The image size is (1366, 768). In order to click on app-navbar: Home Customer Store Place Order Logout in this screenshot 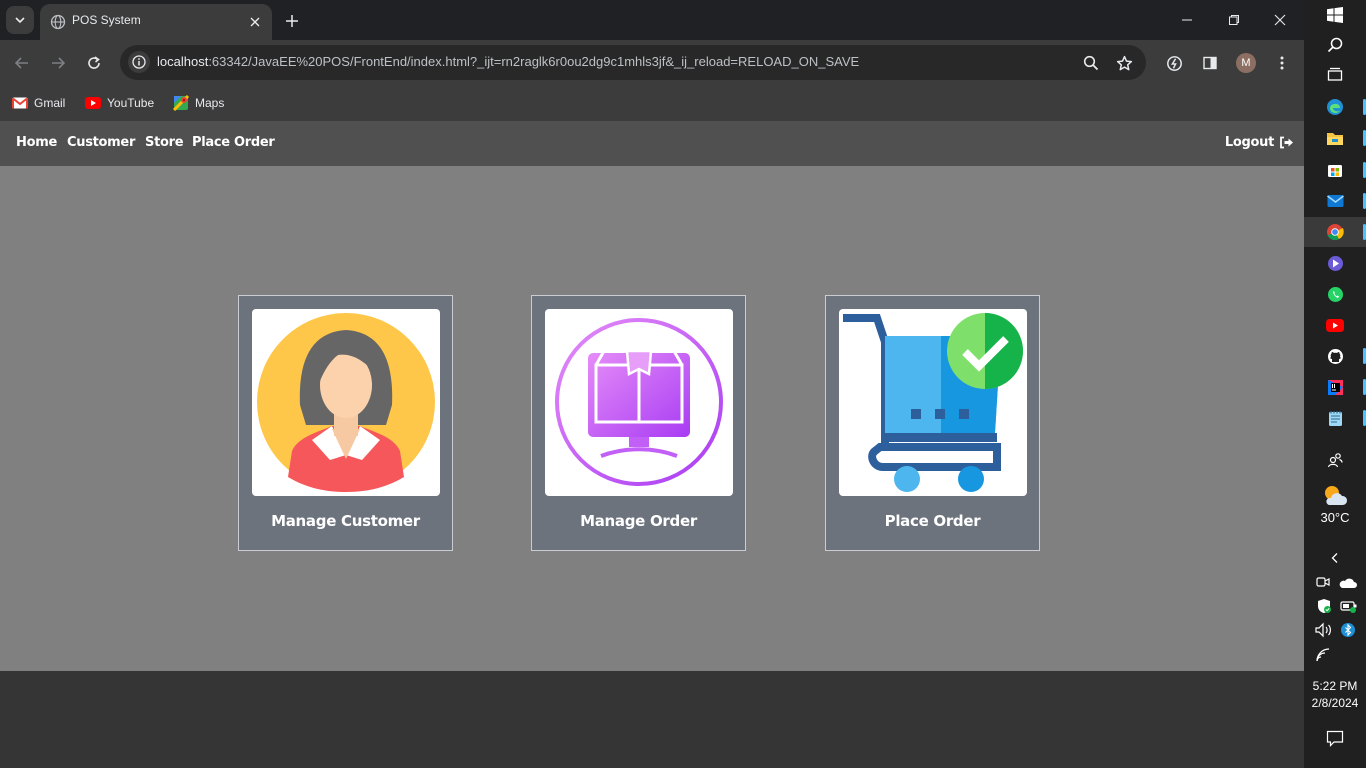, I will do `click(652, 143)`.